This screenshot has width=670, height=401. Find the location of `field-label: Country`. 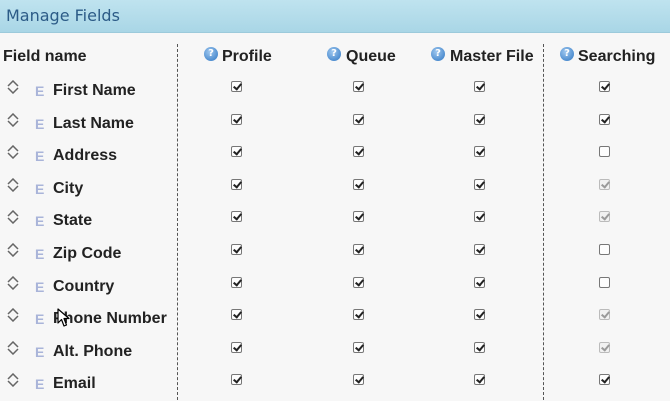

field-label: Country is located at coordinates (84, 286).